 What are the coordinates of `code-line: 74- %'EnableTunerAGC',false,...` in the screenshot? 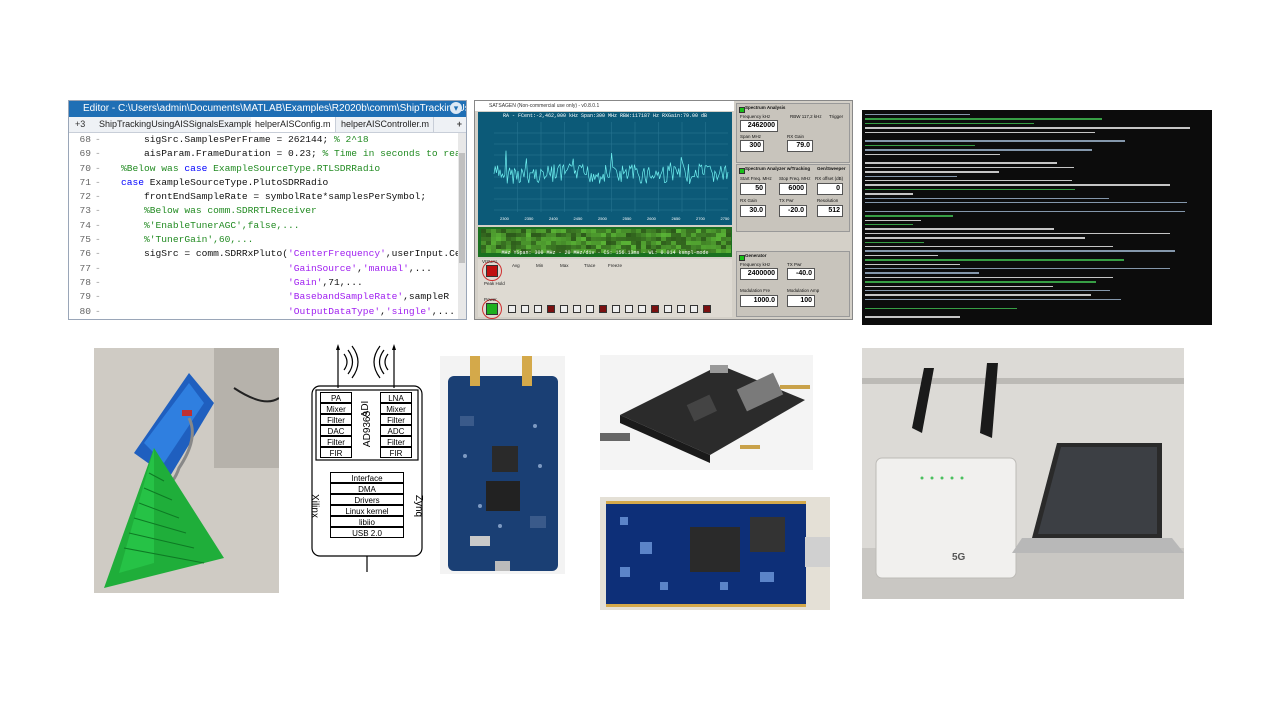 It's located at (263, 226).